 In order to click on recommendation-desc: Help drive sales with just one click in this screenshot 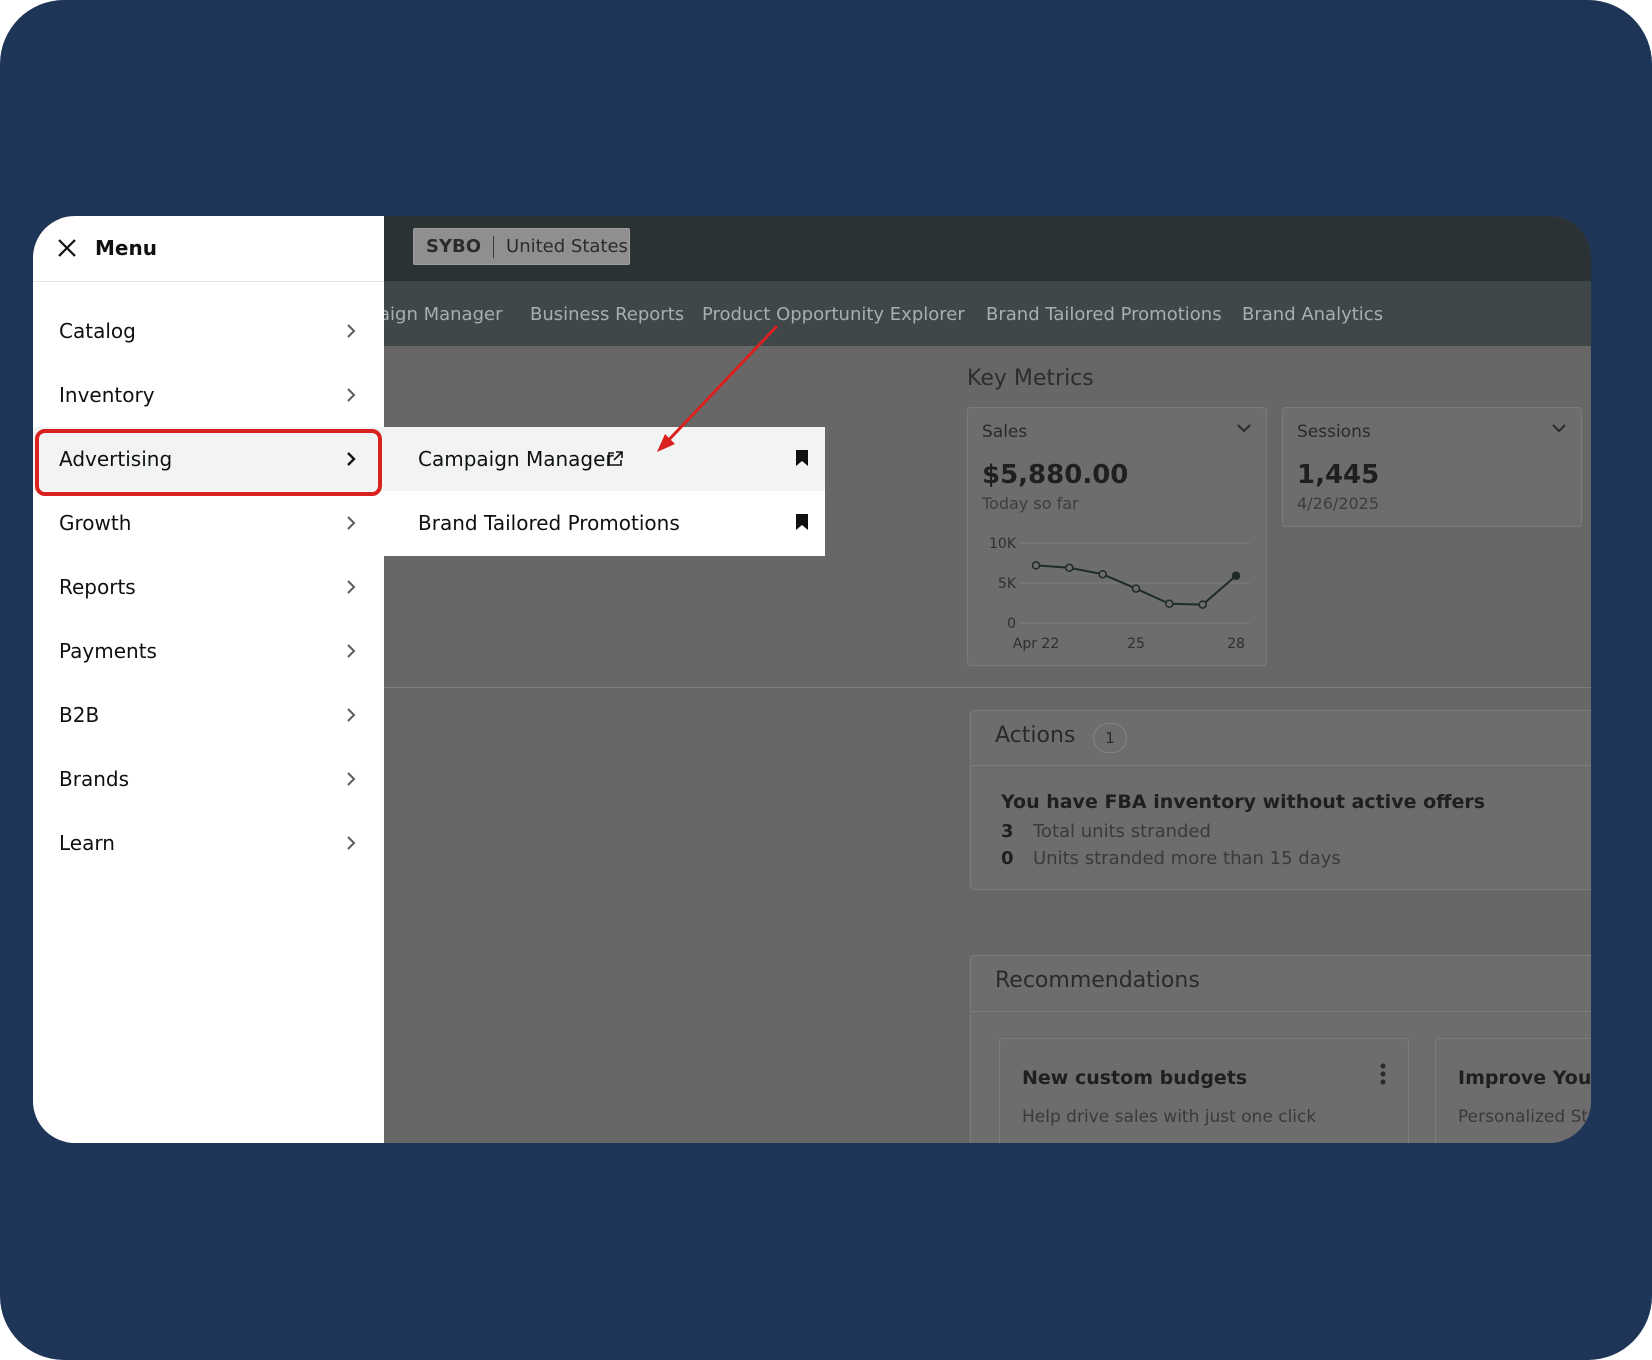, I will do `click(1169, 1117)`.